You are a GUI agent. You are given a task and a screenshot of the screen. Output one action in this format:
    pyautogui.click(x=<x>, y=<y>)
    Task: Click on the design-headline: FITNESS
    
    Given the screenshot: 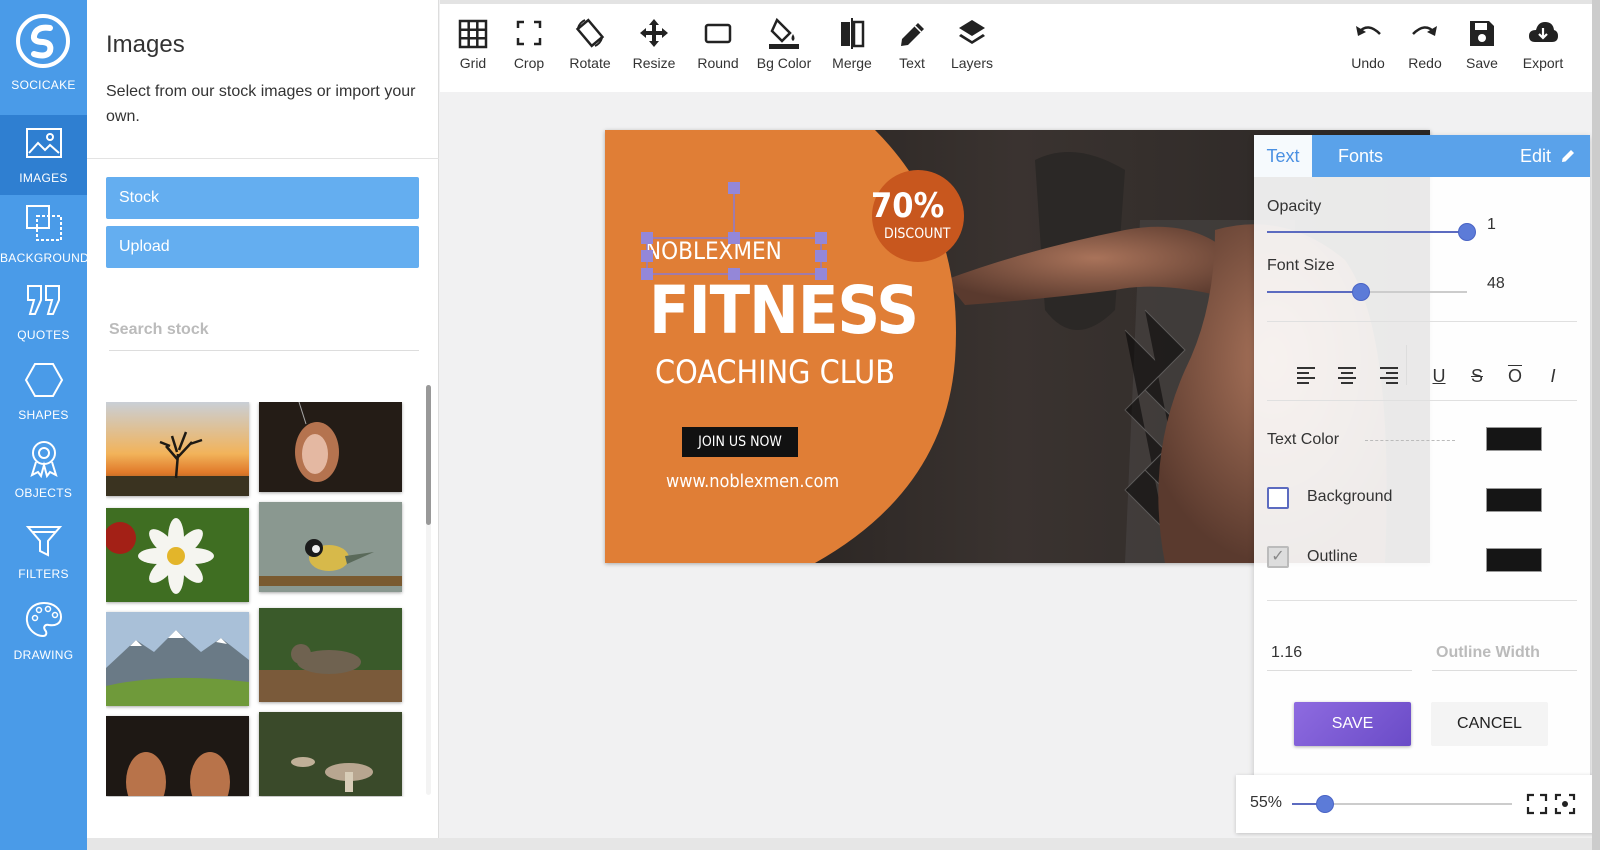 What is the action you would take?
    pyautogui.click(x=784, y=310)
    